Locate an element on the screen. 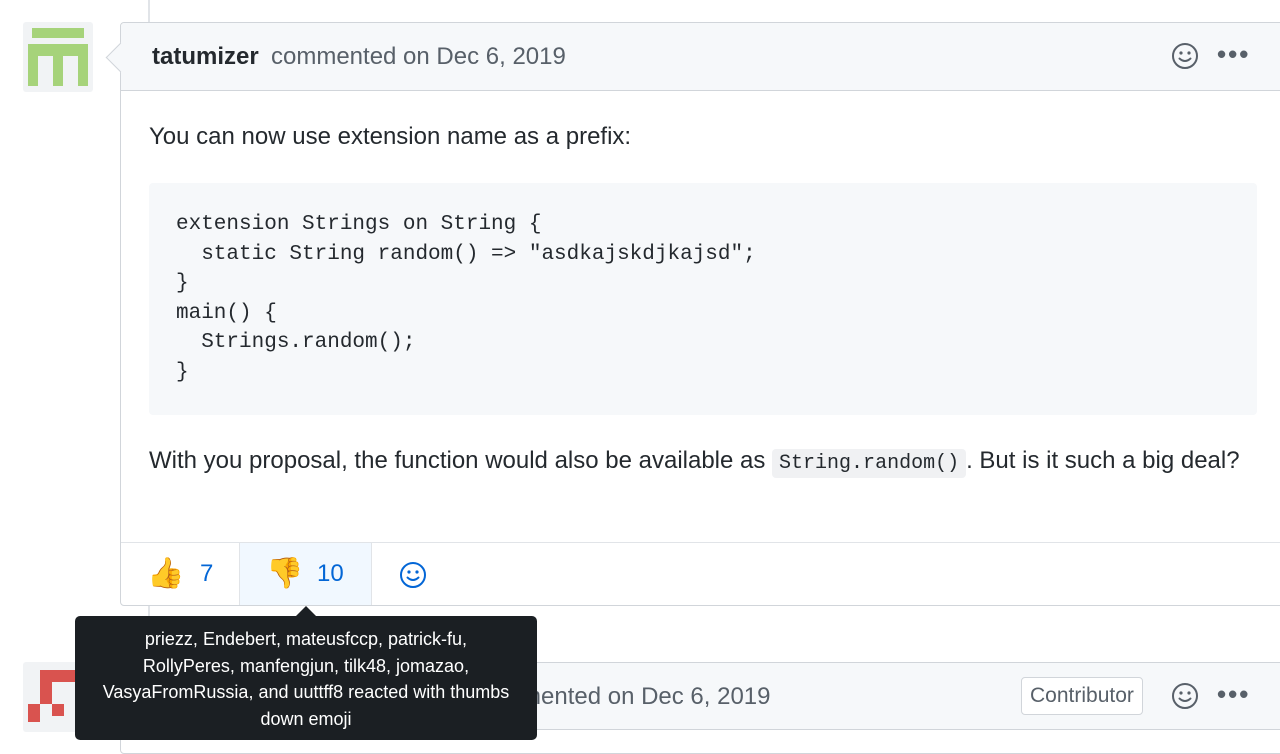 This screenshot has height=754, width=1280. reaction-thumbs-up-button: 👍 7 is located at coordinates (180, 574).